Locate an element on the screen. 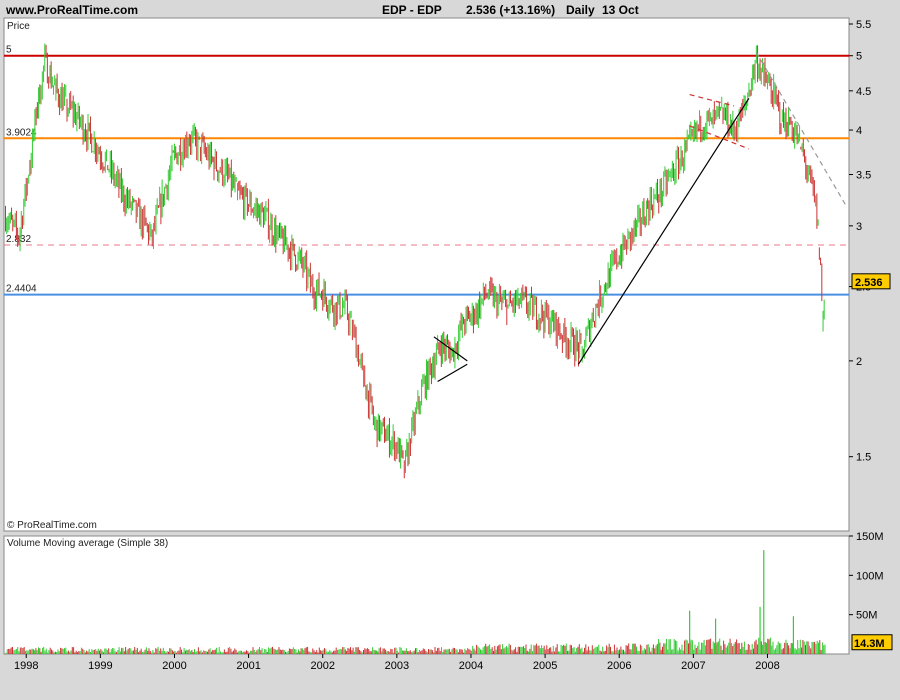 This screenshot has height=700, width=900. date-label: 13 Oct is located at coordinates (620, 10).